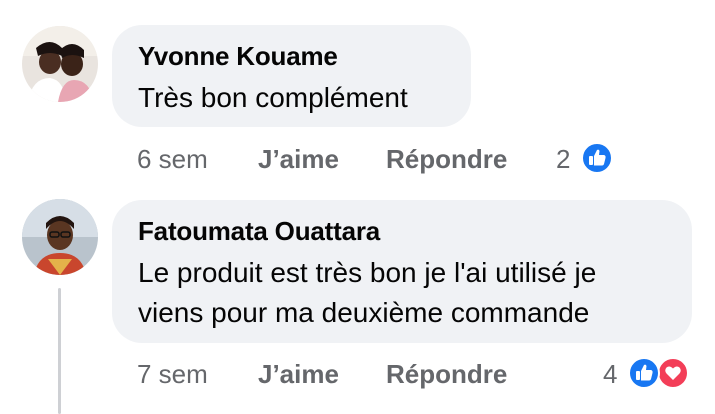 The width and height of the screenshot is (715, 414). What do you see at coordinates (172, 374) in the screenshot?
I see `comment-timestamp: 7 sem` at bounding box center [172, 374].